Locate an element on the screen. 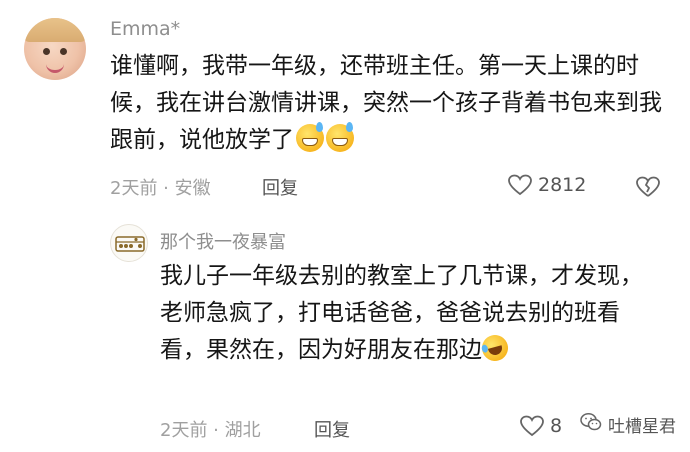 This screenshot has width=690, height=452. avatar-hair is located at coordinates (55, 30).